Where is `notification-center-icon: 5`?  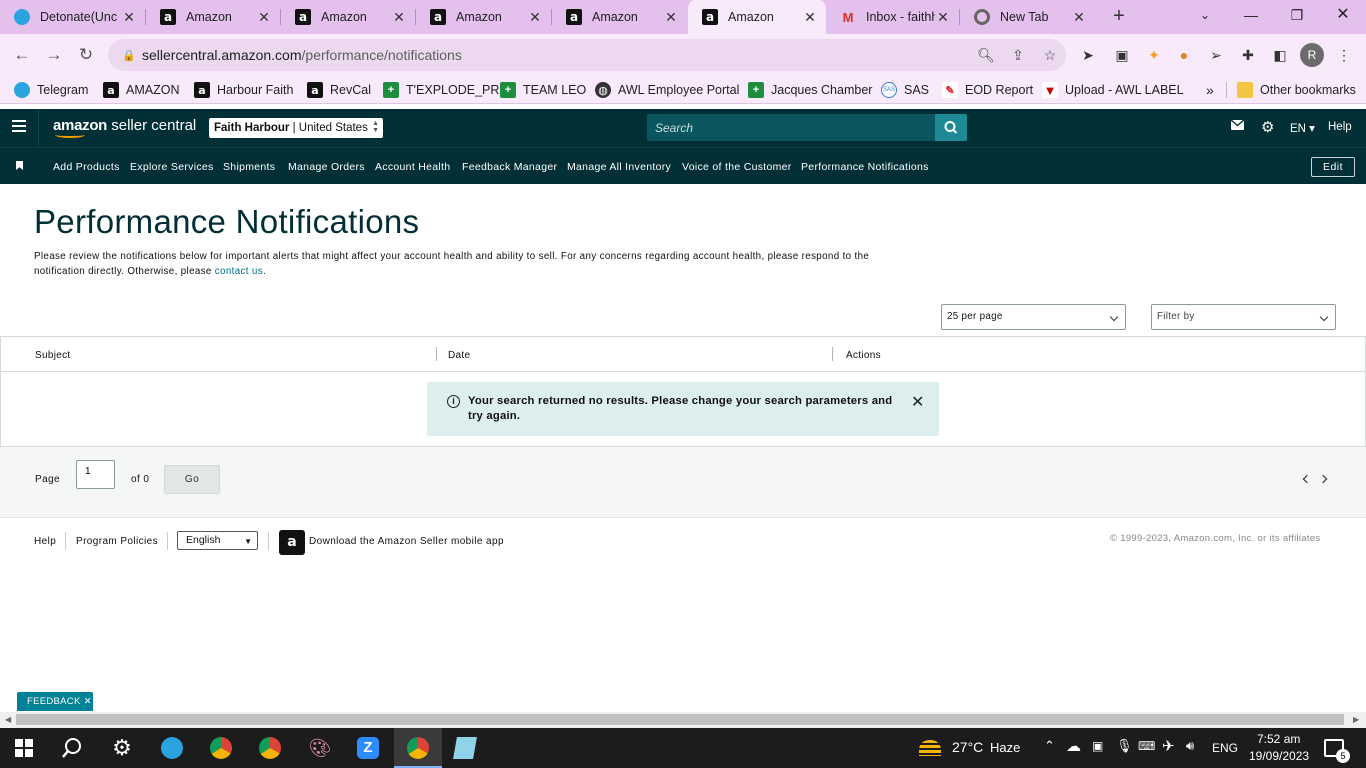 notification-center-icon: 5 is located at coordinates (1336, 749).